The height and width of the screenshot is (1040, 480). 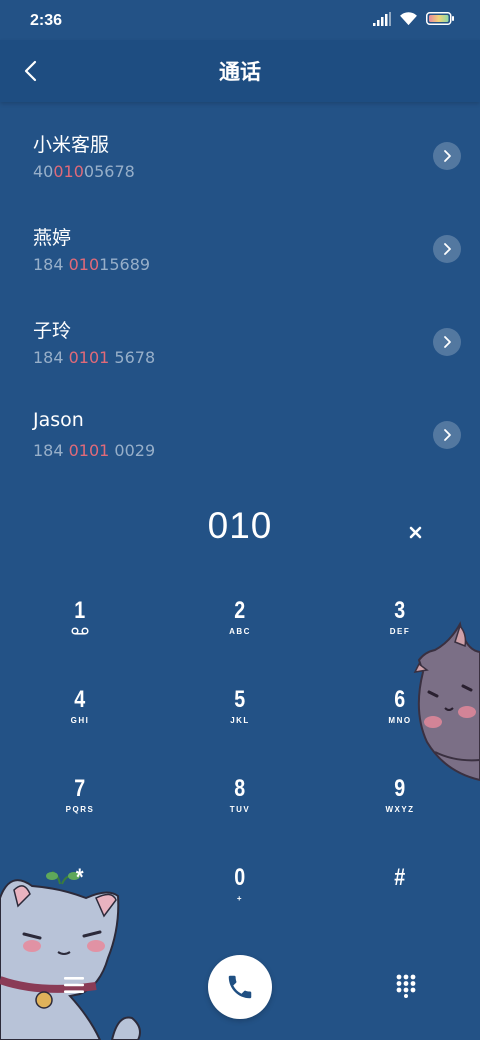 I want to click on contact-name: 子玲, so click(x=52, y=331).